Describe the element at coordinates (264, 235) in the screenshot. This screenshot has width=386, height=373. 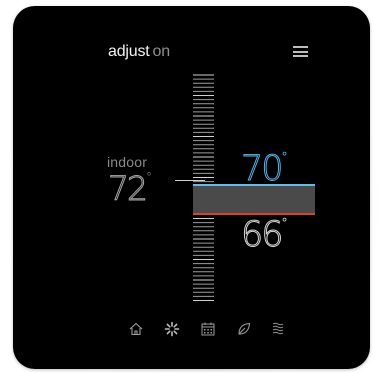
I see `heat-setpoint-value: 66°` at that location.